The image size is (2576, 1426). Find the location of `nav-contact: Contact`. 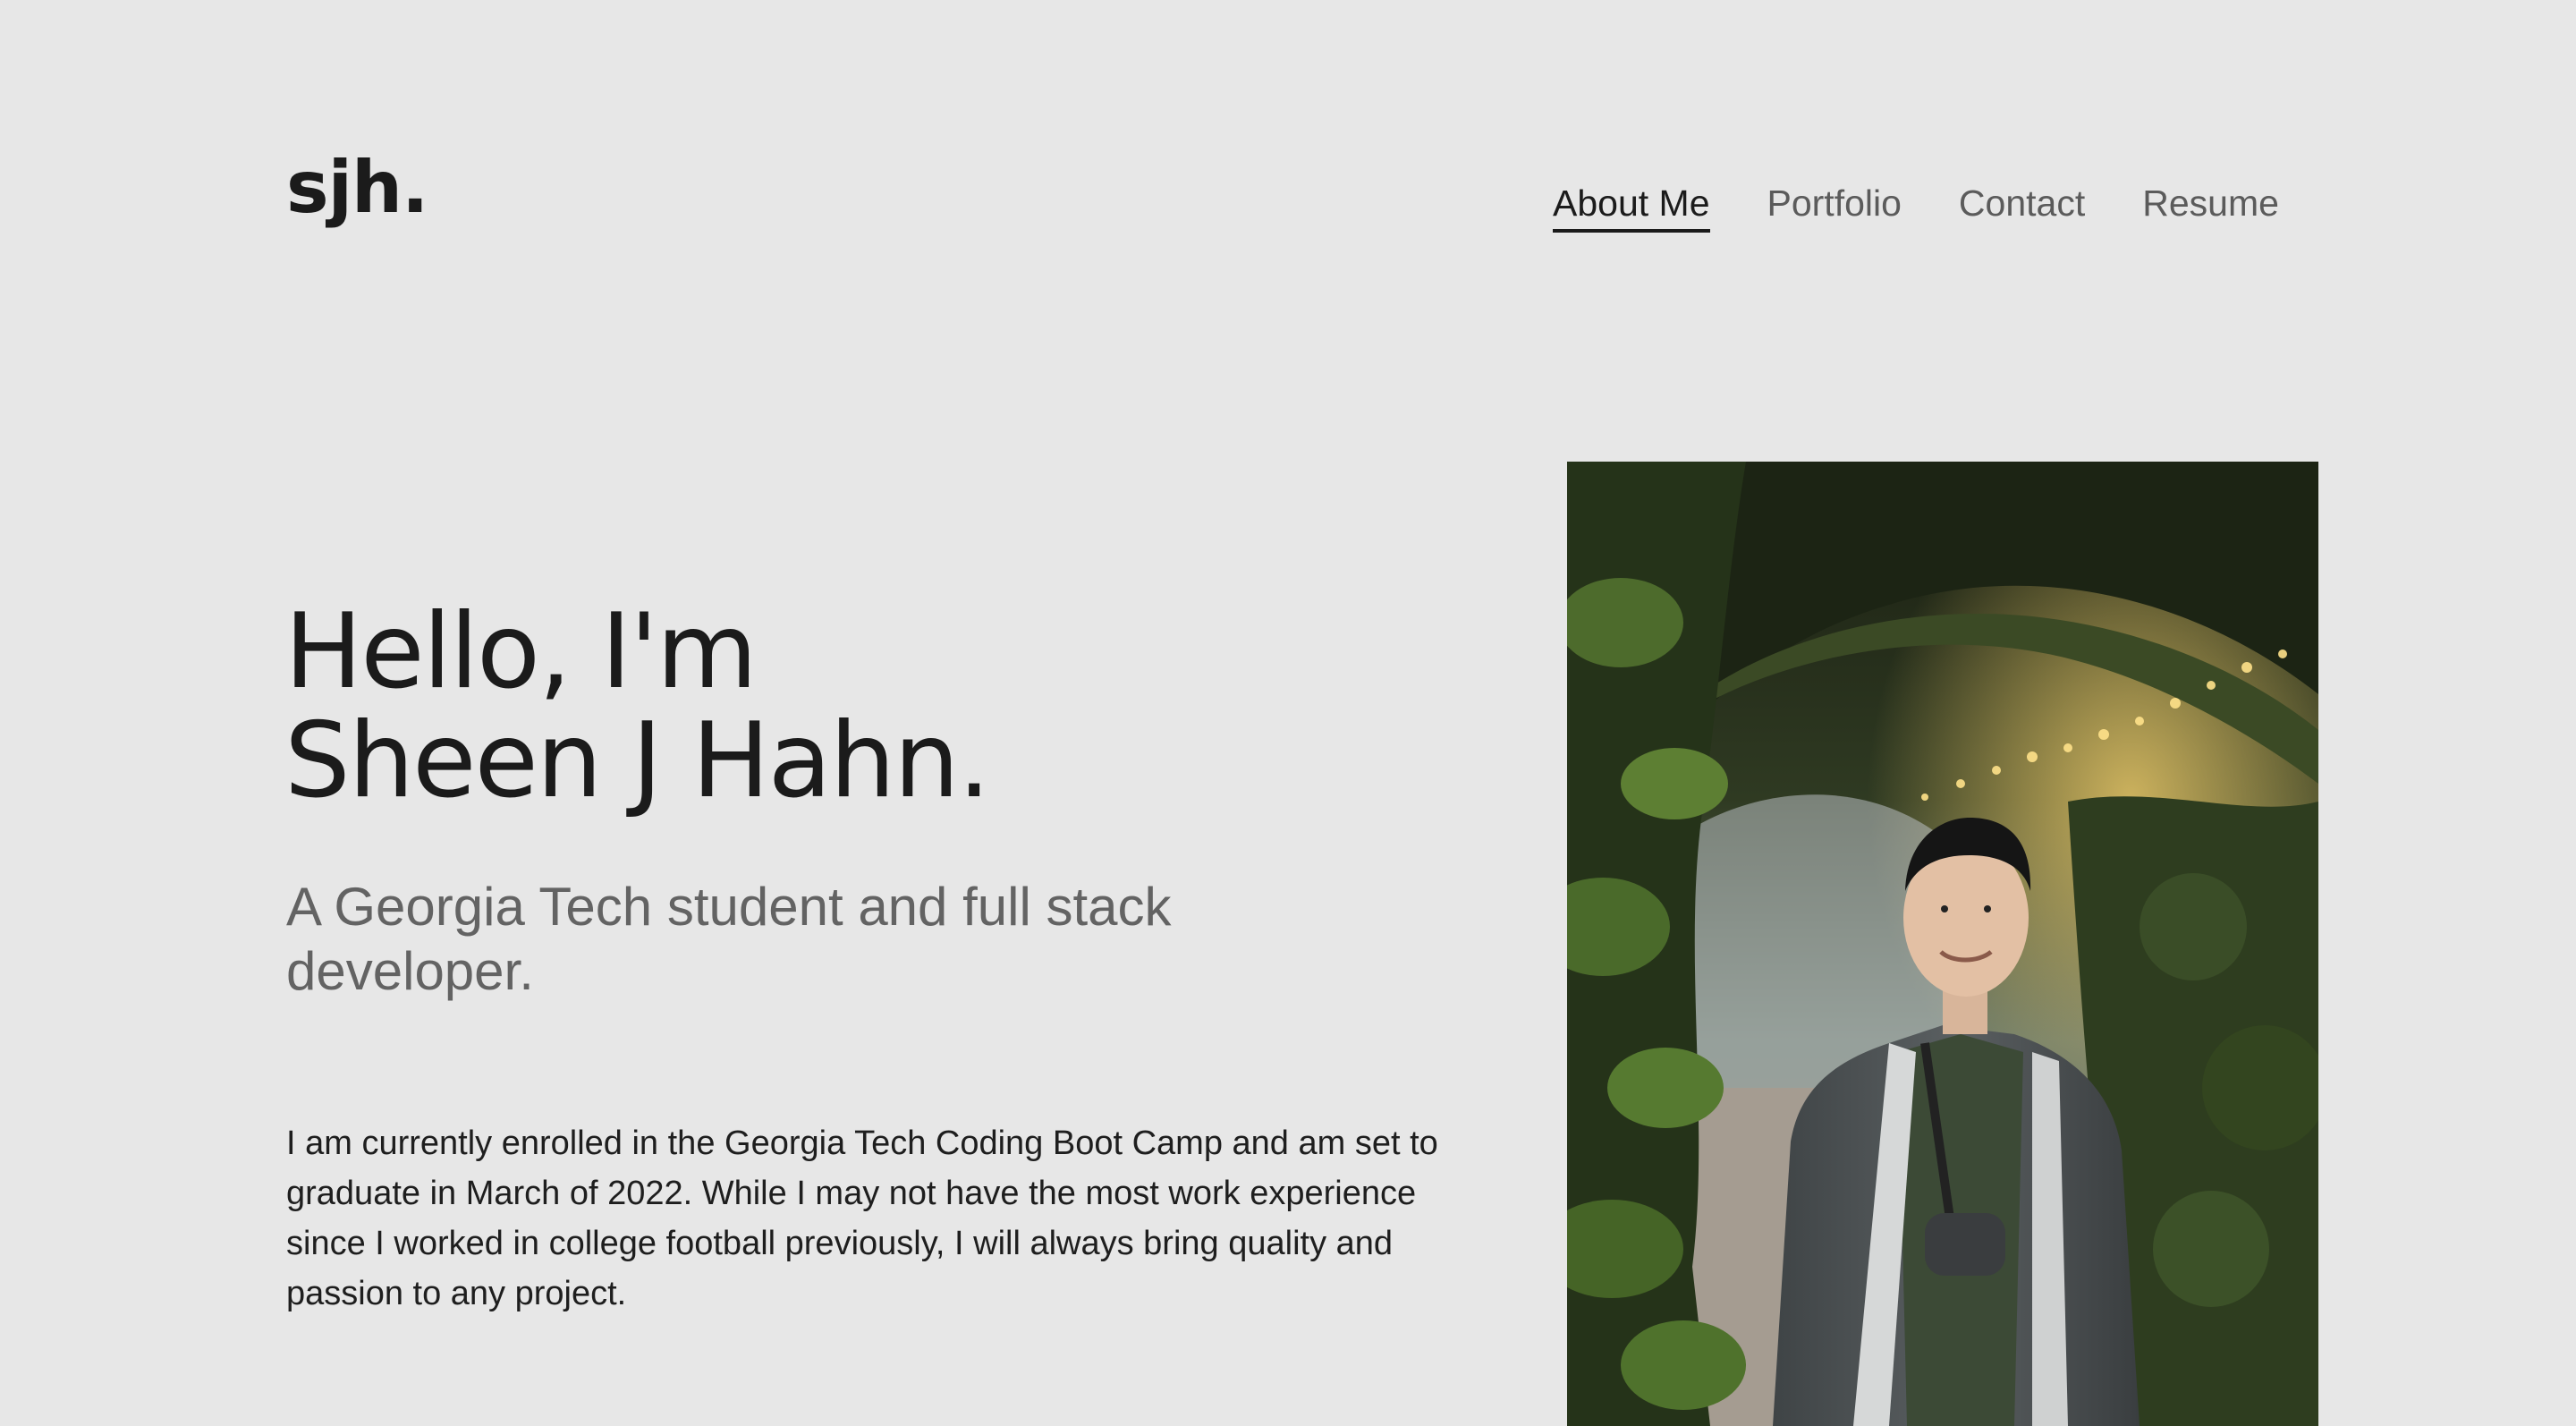

nav-contact: Contact is located at coordinates (2022, 206).